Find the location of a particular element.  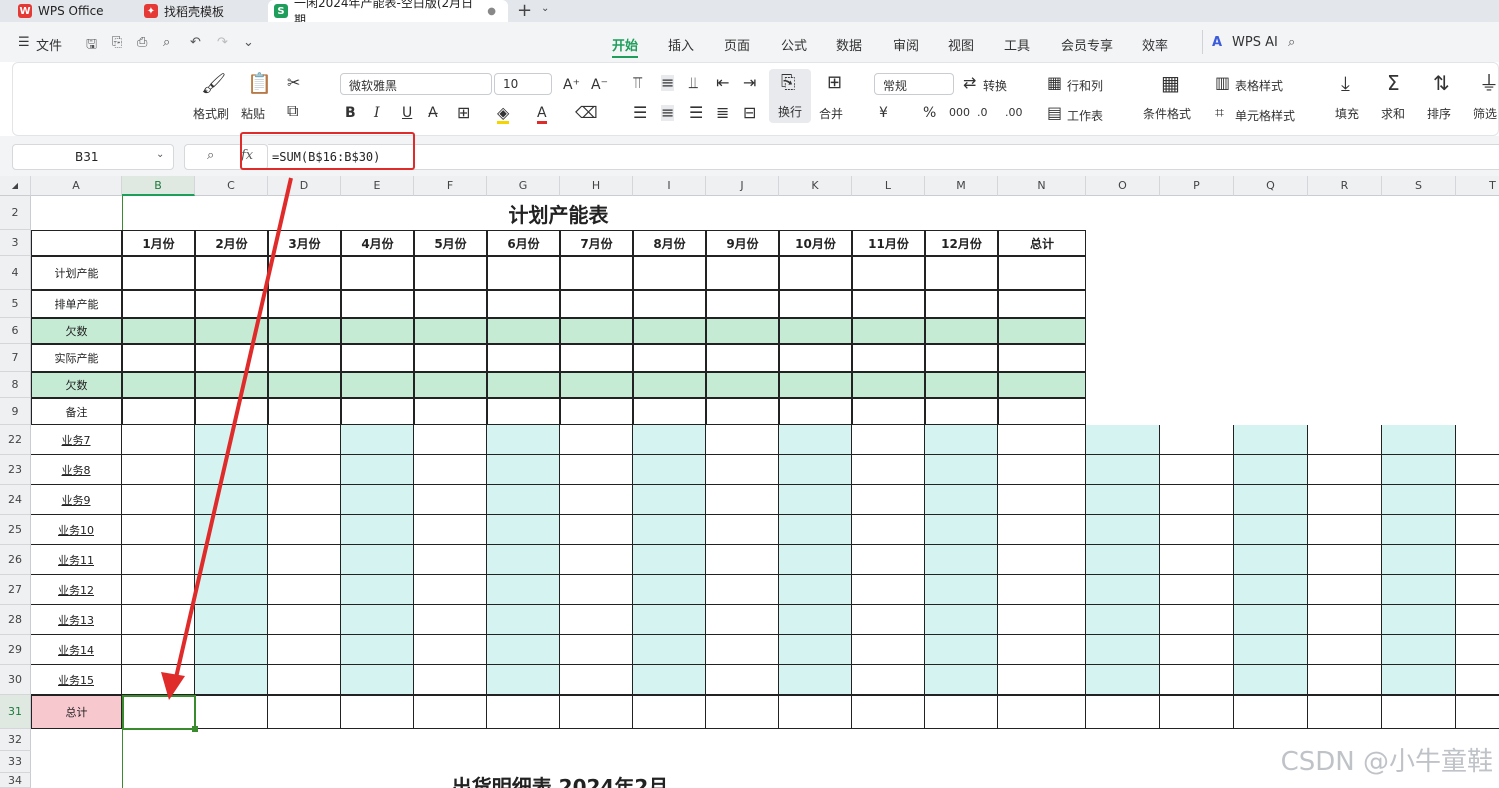

col-header-P: P is located at coordinates (1197, 186).